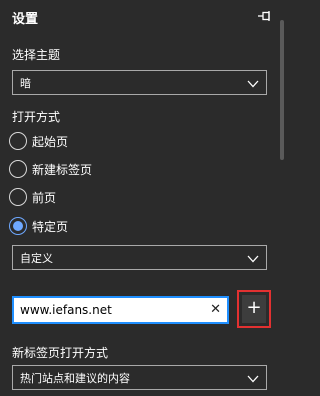 The height and width of the screenshot is (396, 320). What do you see at coordinates (50, 142) in the screenshot?
I see `radio-label-start-page: 起始页` at bounding box center [50, 142].